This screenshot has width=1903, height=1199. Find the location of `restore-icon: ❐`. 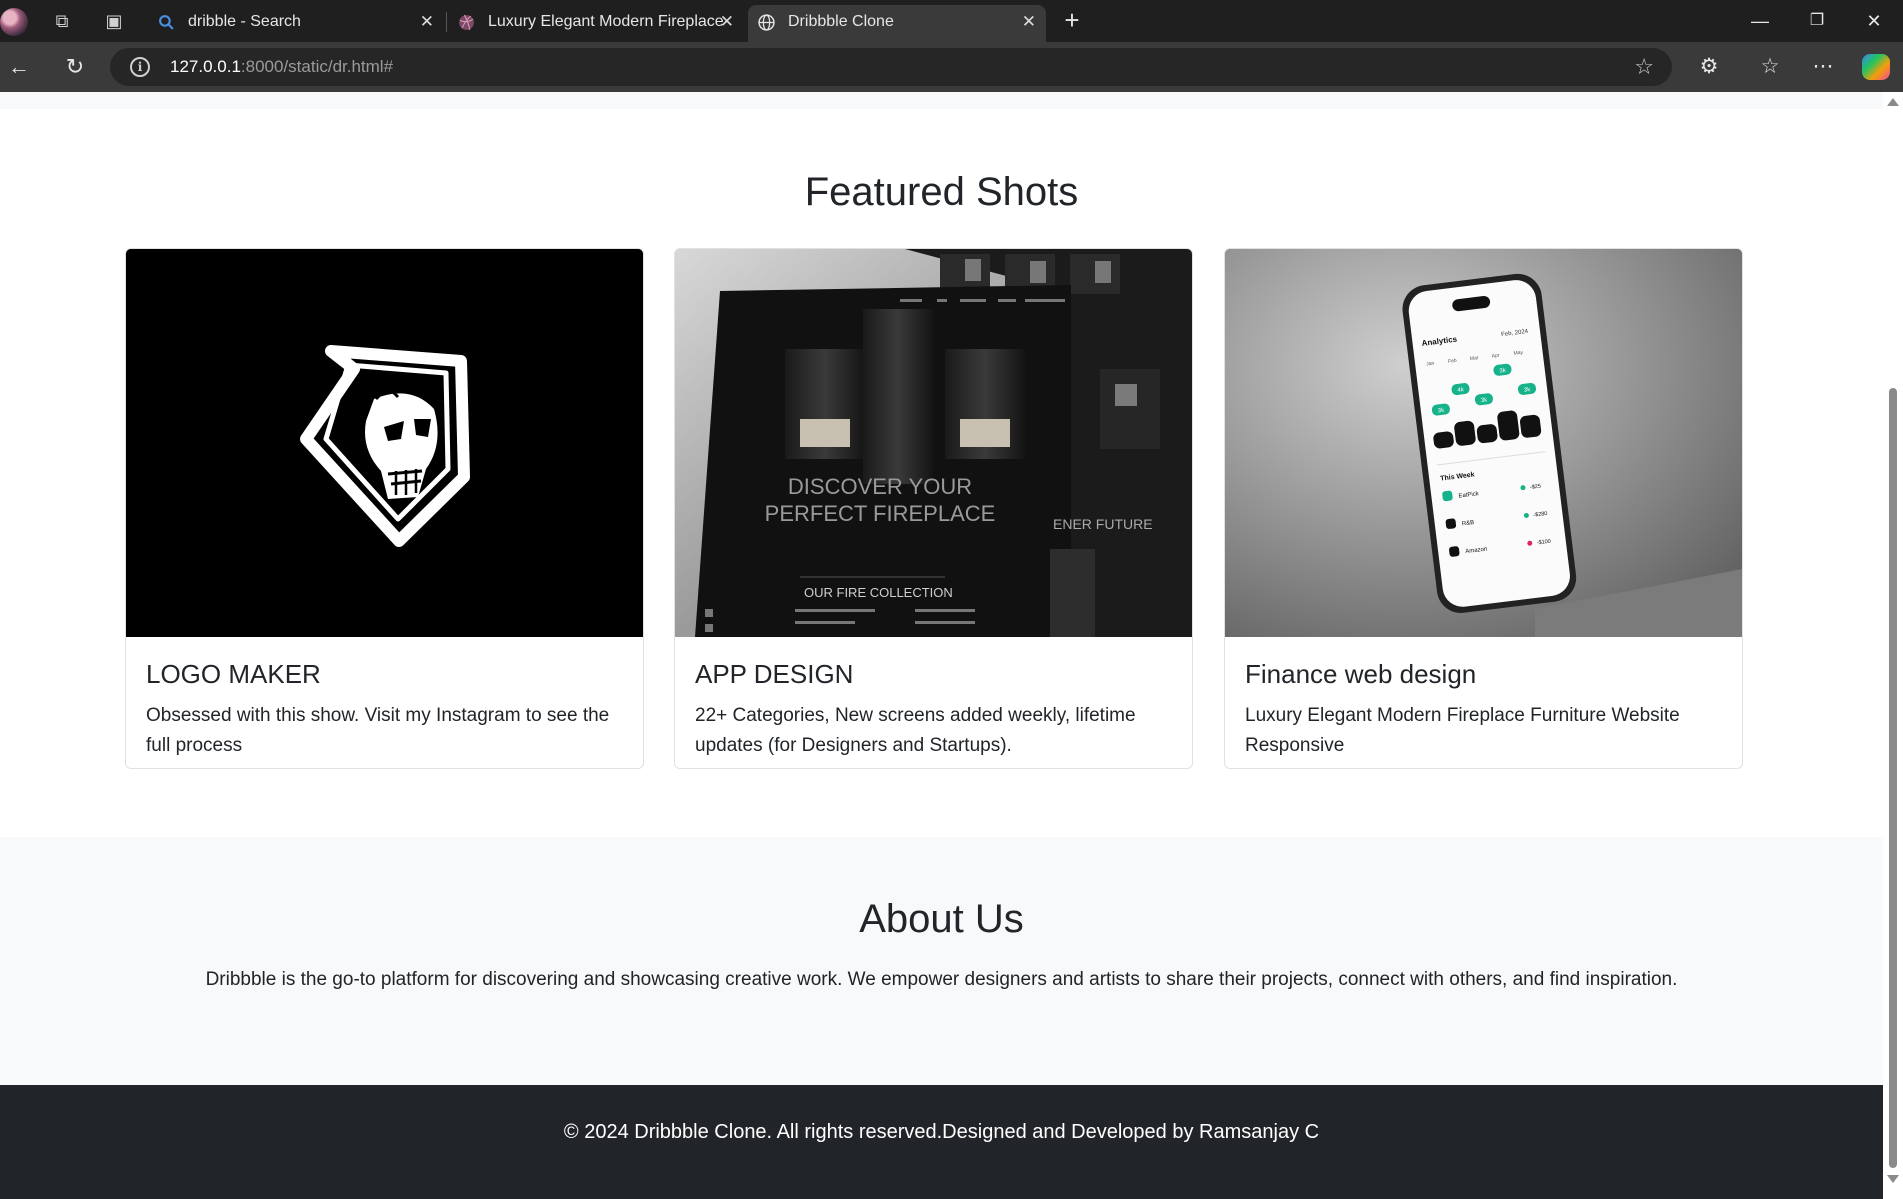

restore-icon: ❐ is located at coordinates (1817, 21).